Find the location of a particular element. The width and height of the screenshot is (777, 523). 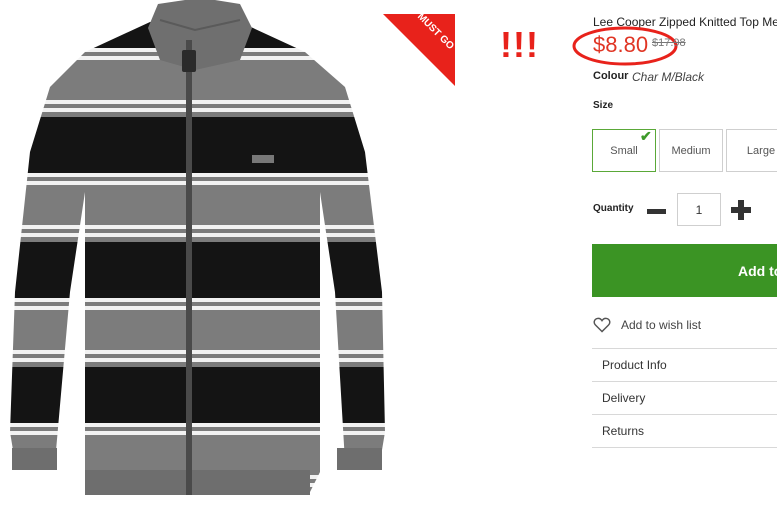

quantity-minus-button is located at coordinates (656, 211).